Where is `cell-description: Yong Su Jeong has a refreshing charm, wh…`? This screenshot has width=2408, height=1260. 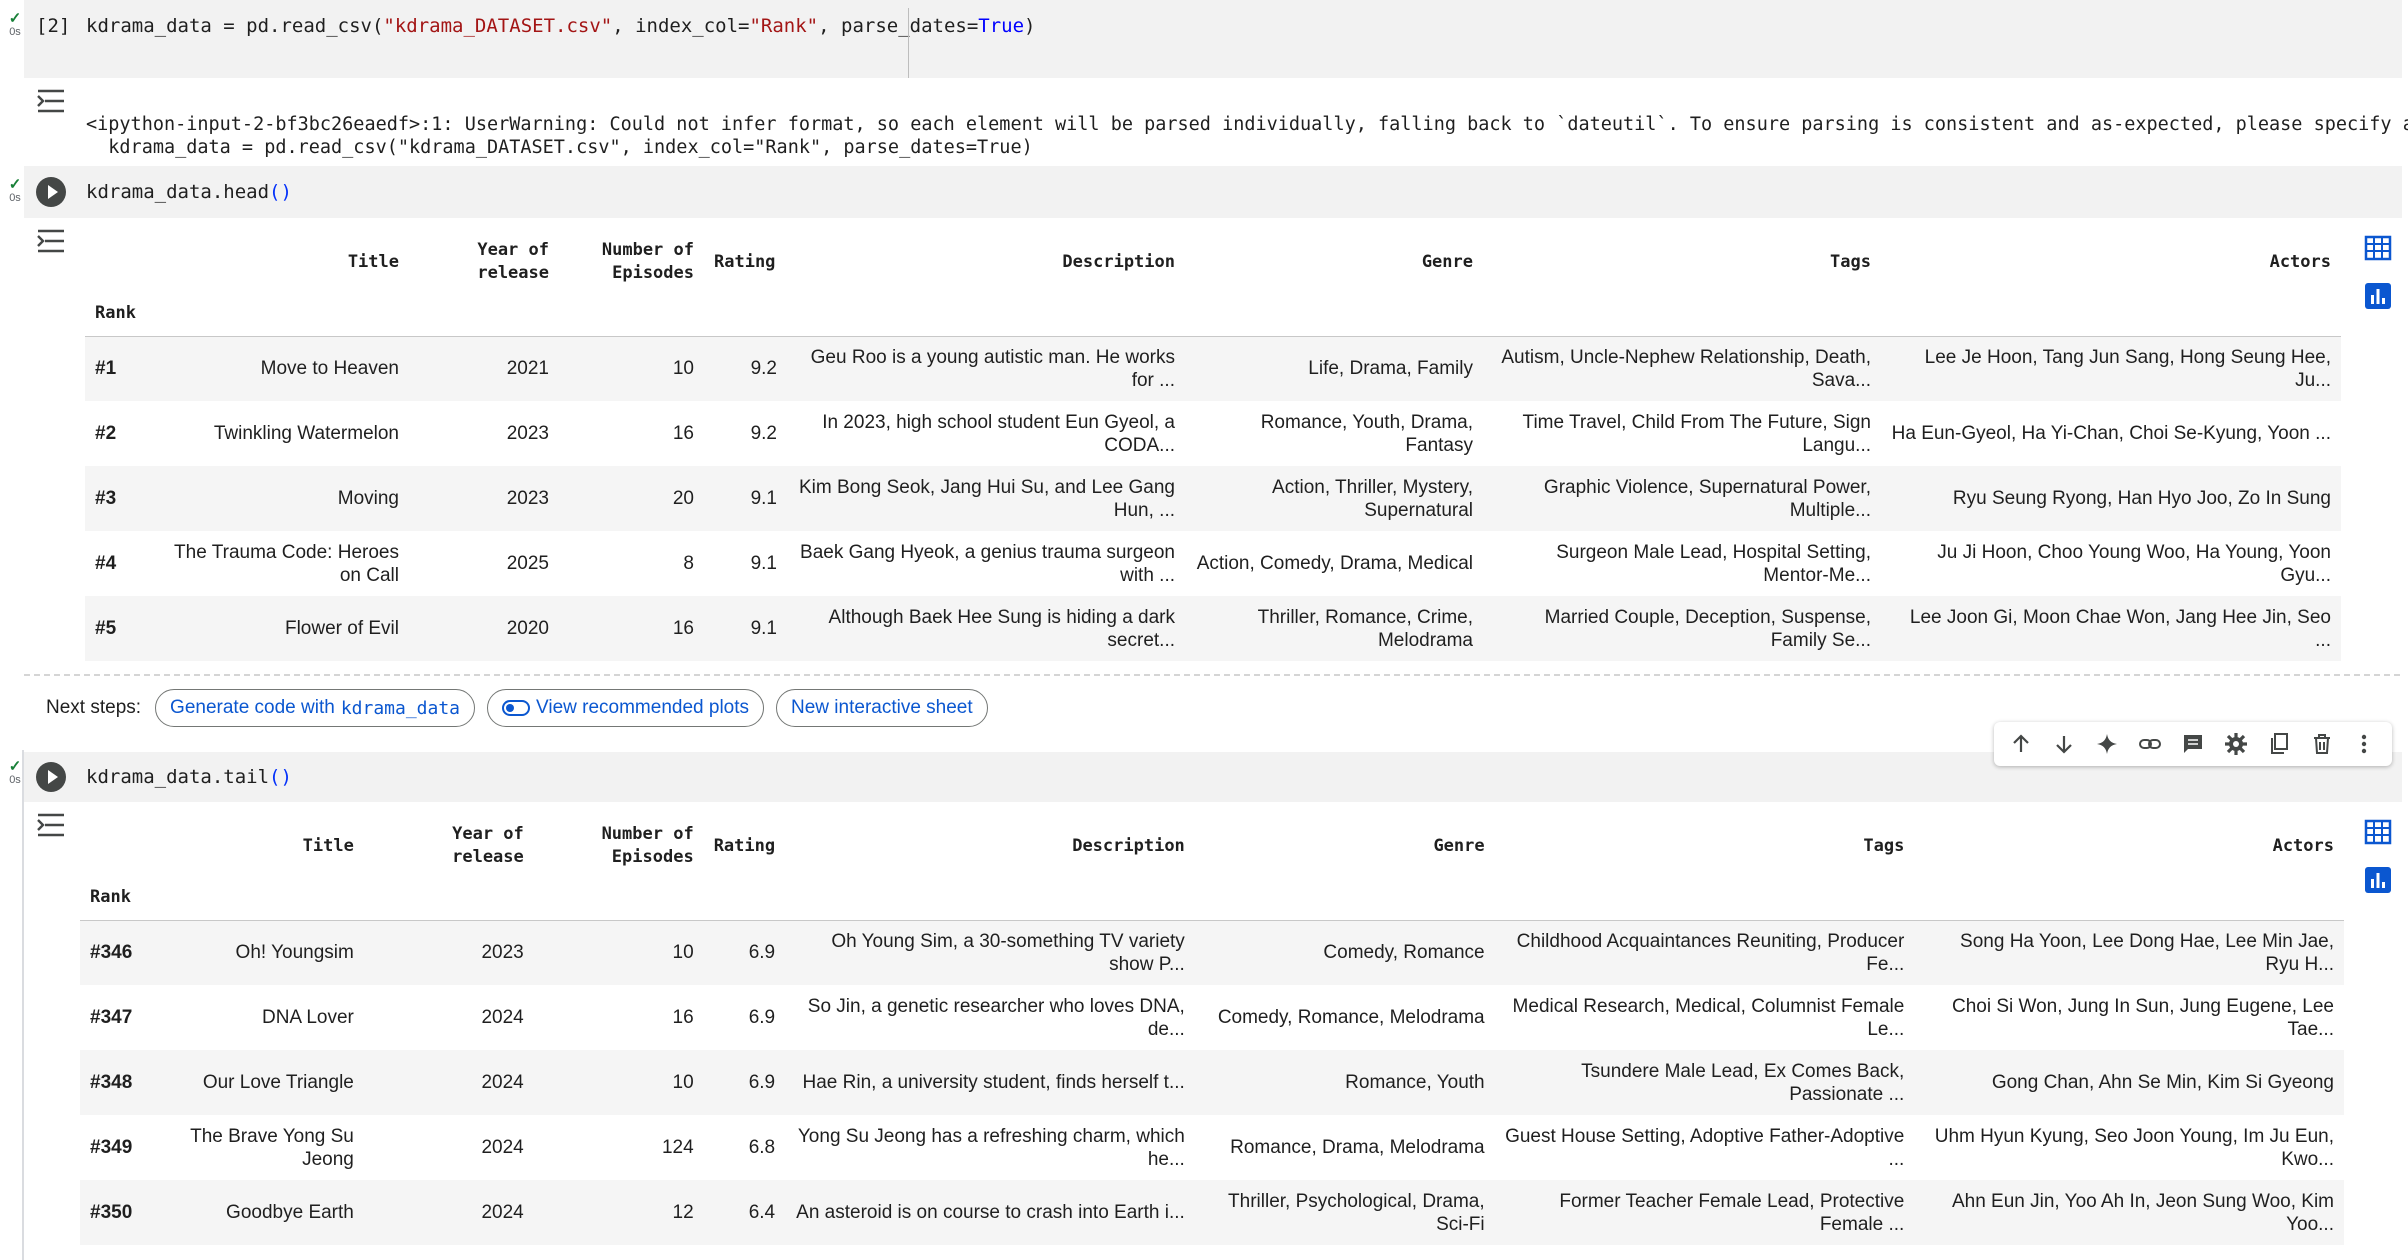
cell-description: Yong Su Jeong has a refreshing charm, wh… is located at coordinates (991, 1147).